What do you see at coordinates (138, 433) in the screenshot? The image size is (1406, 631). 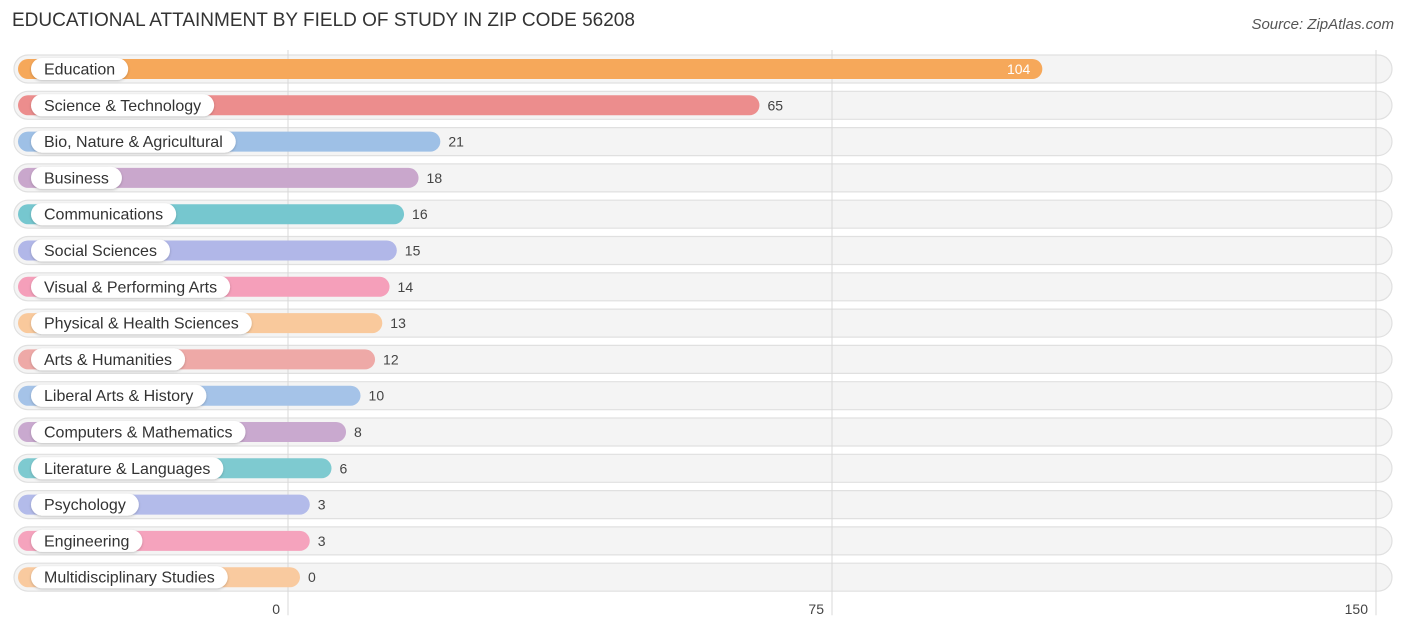 I see `category-label: Computers & Mathematics` at bounding box center [138, 433].